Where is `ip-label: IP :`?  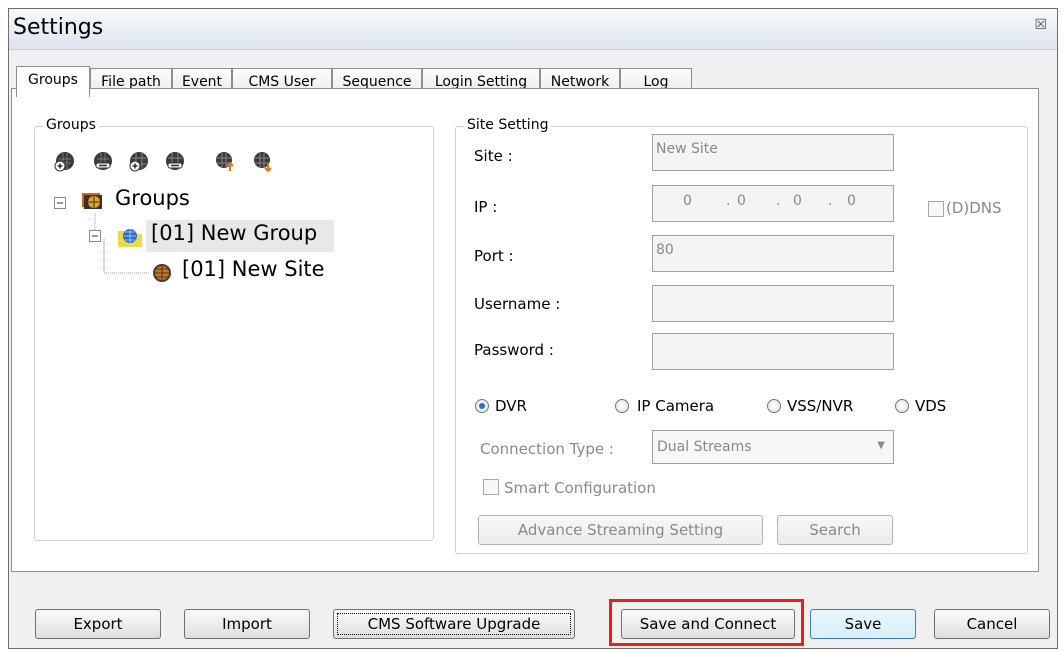 ip-label: IP : is located at coordinates (486, 207).